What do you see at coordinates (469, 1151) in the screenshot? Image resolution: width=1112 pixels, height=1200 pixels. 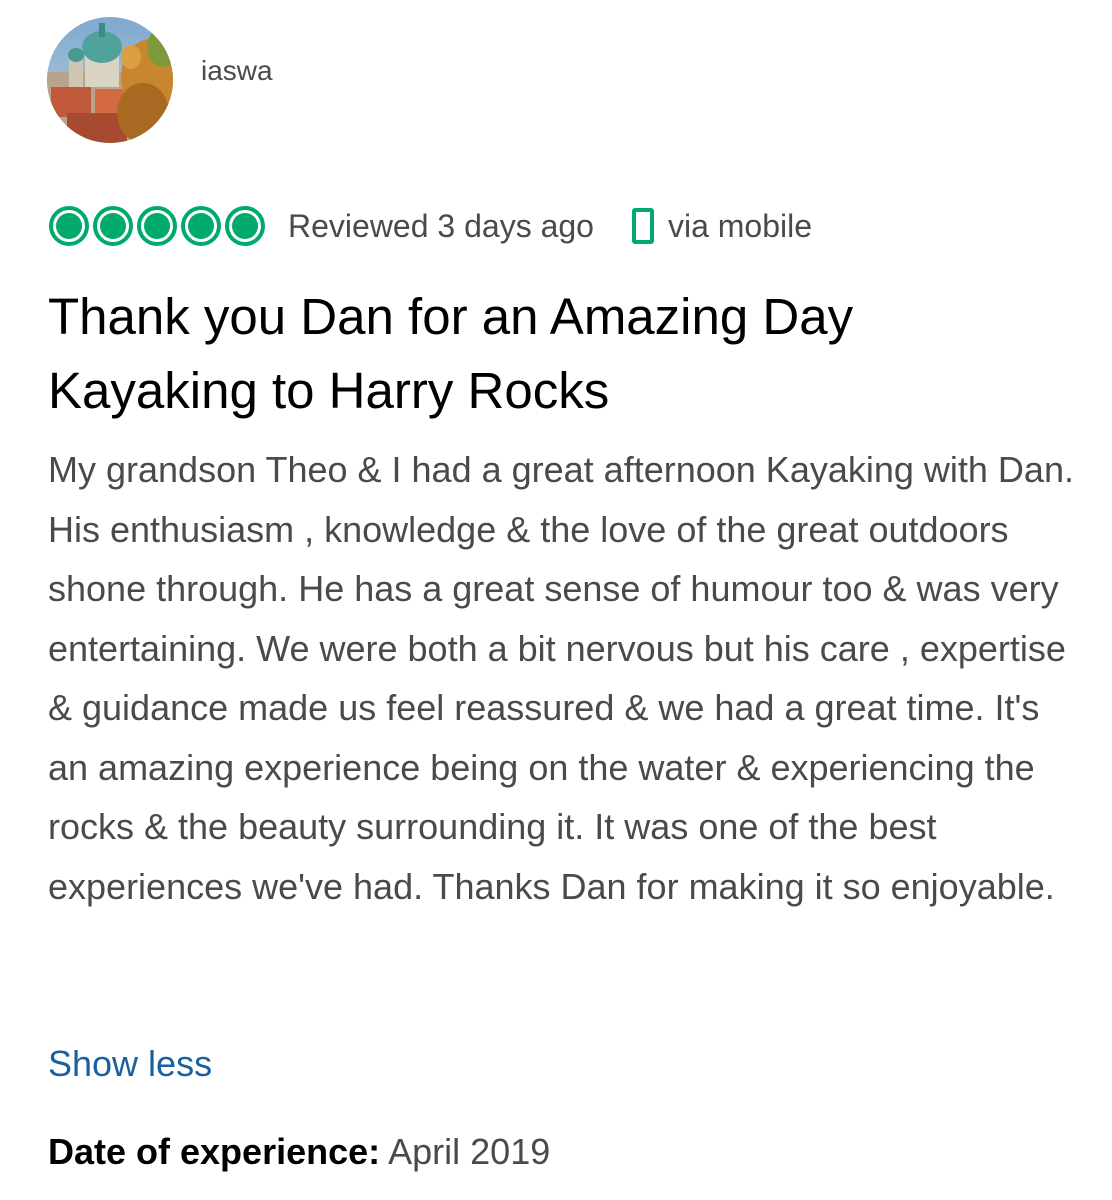 I see `date-of-experience-value: April 2019` at bounding box center [469, 1151].